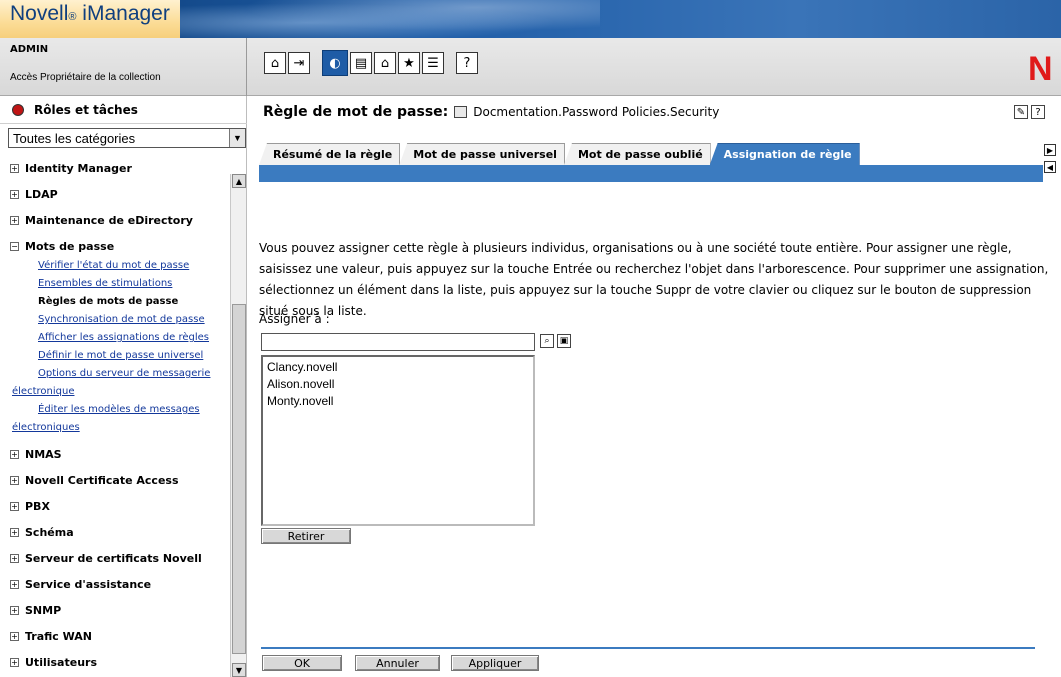 This screenshot has width=1061, height=677. I want to click on category-nmas: + NMAS, so click(36, 454).